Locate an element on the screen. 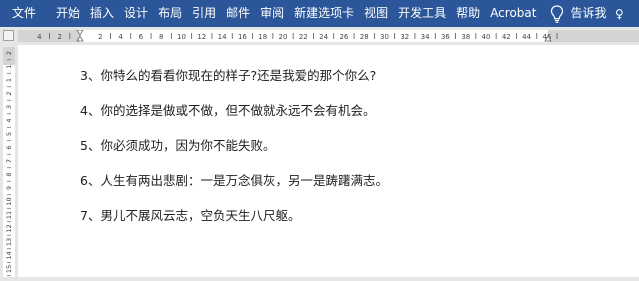 This screenshot has width=639, height=281. tab-acrobat: Acrobat is located at coordinates (513, 13).